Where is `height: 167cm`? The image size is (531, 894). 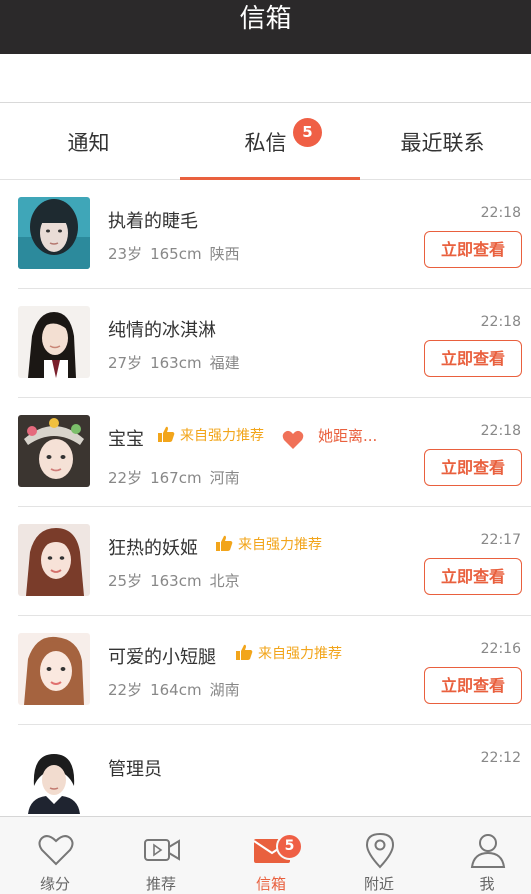 height: 167cm is located at coordinates (176, 478).